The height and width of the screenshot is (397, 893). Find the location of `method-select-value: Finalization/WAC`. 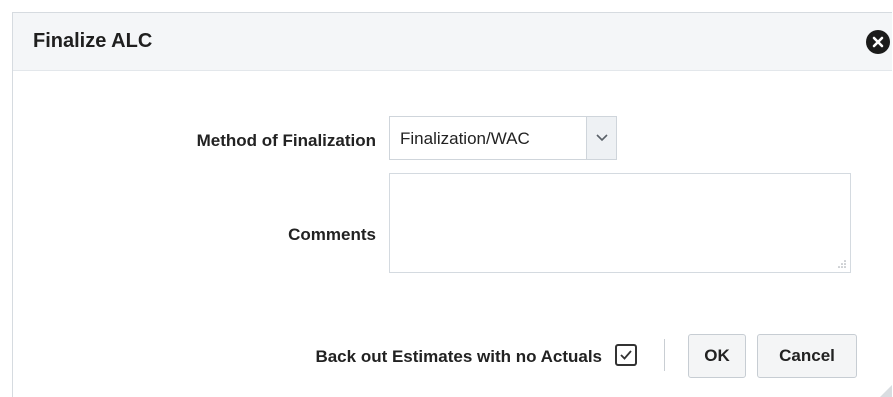

method-select-value: Finalization/WAC is located at coordinates (465, 138).